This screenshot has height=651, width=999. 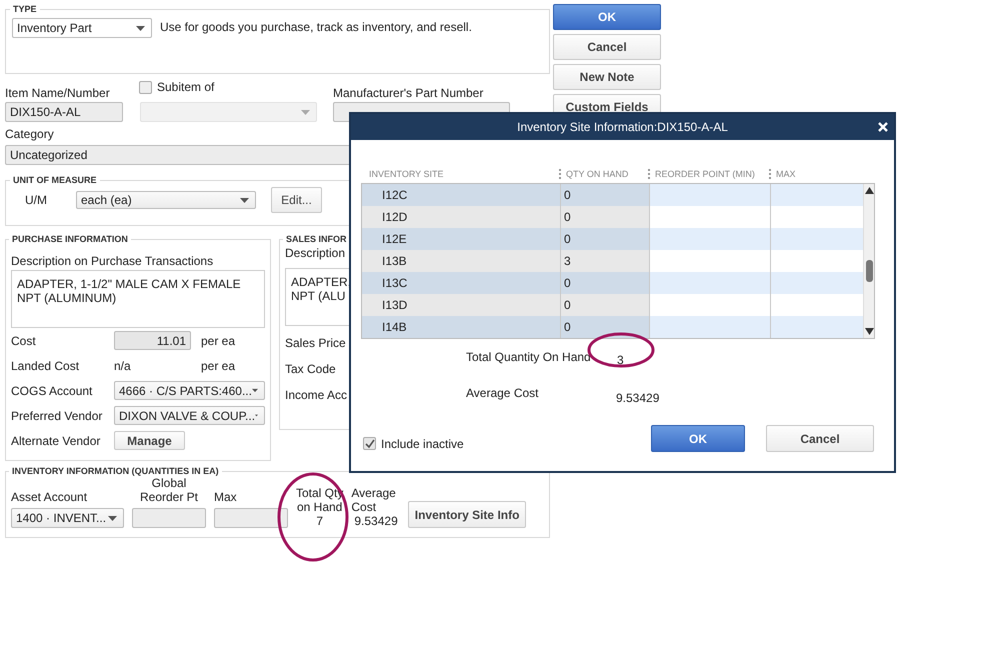 What do you see at coordinates (310, 369) in the screenshot?
I see `field-label: Tax Code` at bounding box center [310, 369].